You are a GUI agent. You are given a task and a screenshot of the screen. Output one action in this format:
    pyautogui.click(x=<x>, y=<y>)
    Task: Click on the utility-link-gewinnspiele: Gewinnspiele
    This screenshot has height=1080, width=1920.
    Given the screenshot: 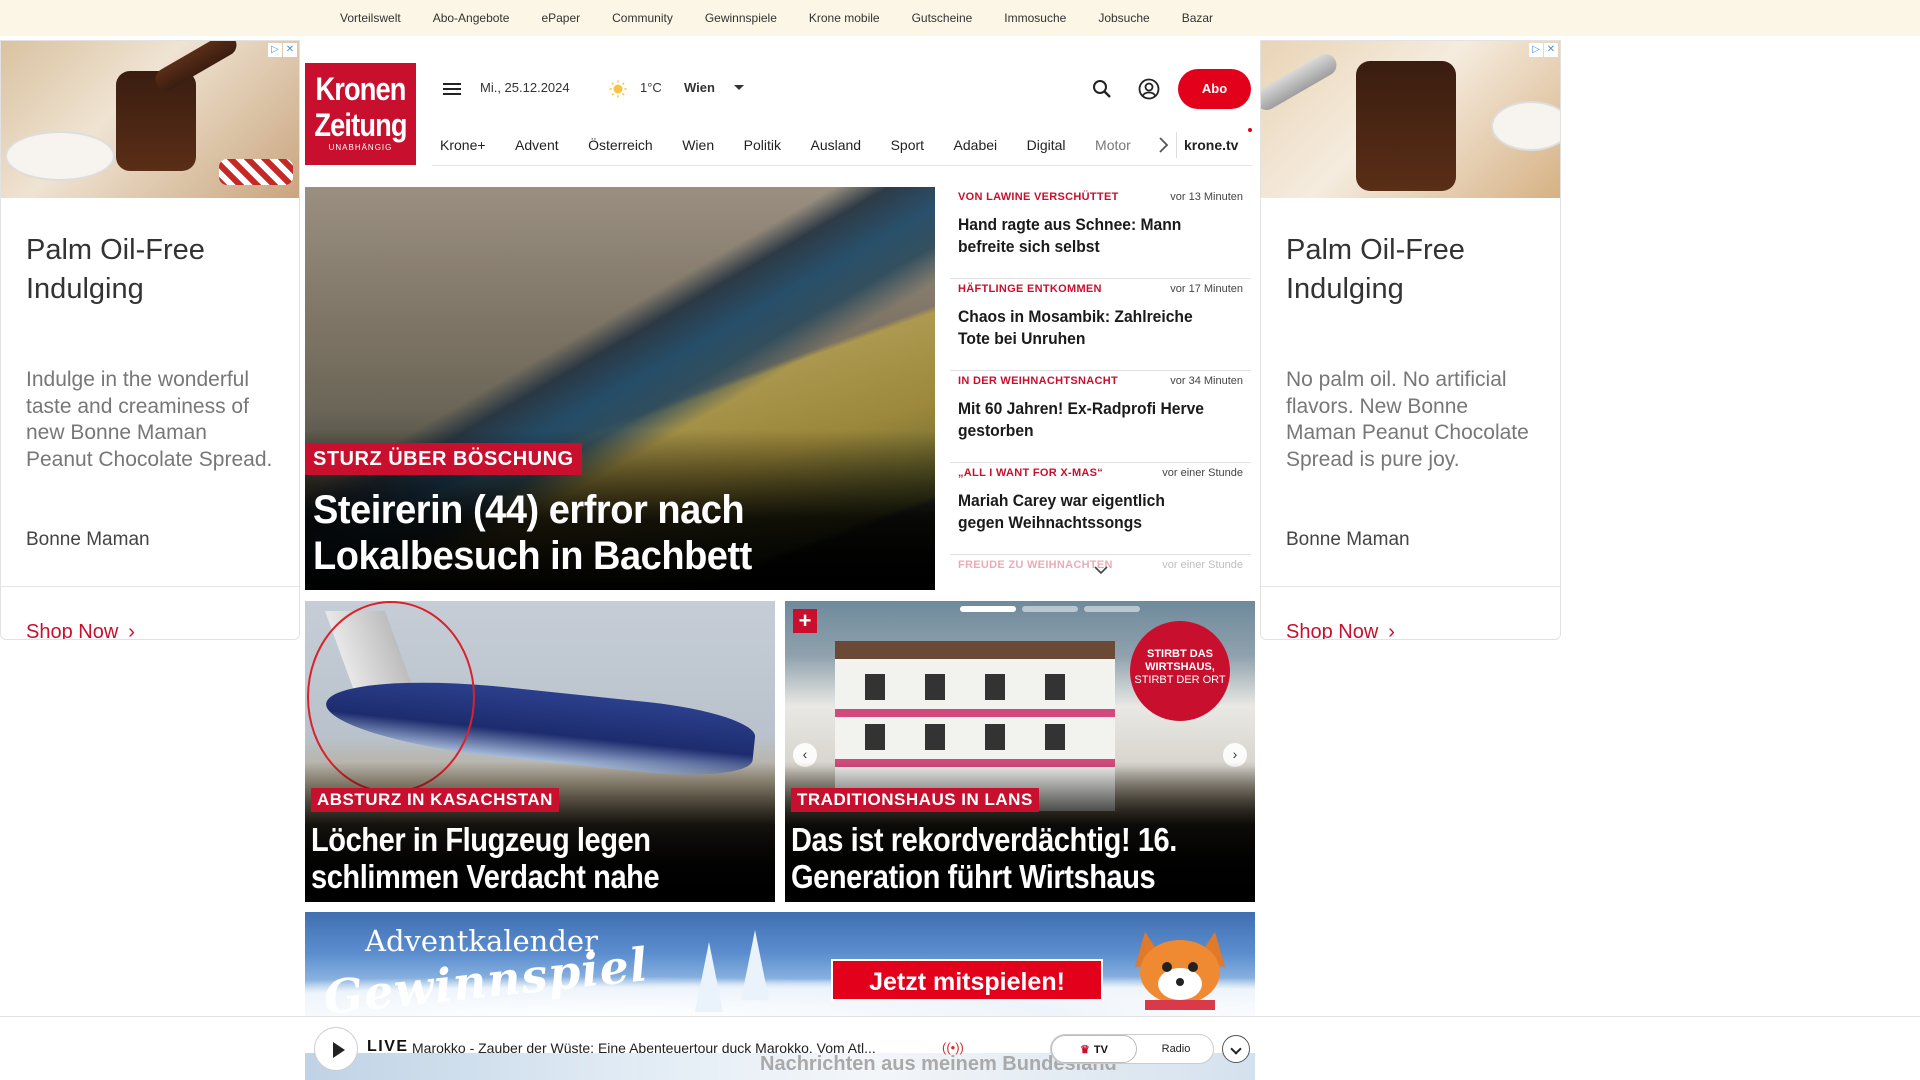 What is the action you would take?
    pyautogui.click(x=741, y=18)
    